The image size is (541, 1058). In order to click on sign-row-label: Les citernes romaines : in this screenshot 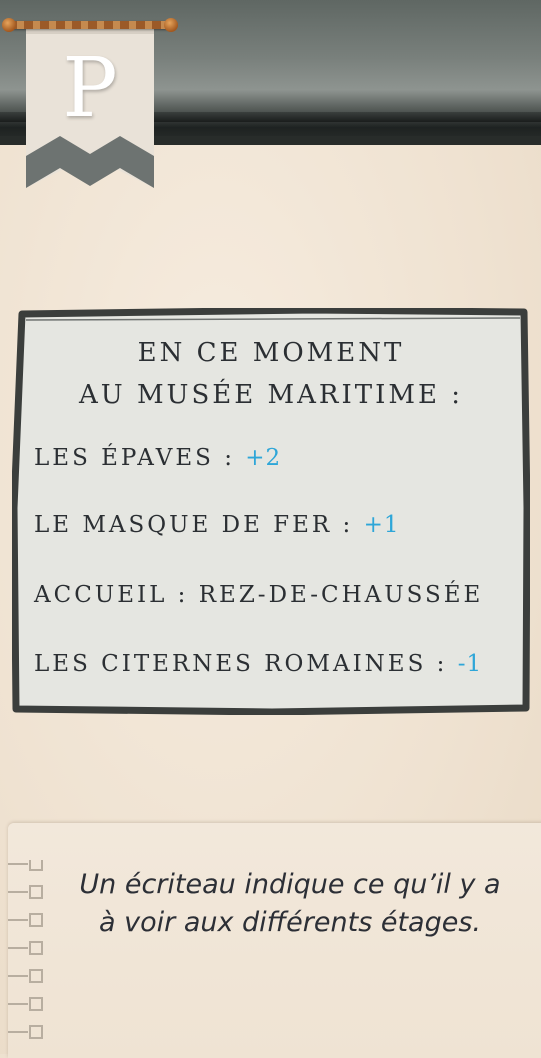, I will do `click(241, 664)`.